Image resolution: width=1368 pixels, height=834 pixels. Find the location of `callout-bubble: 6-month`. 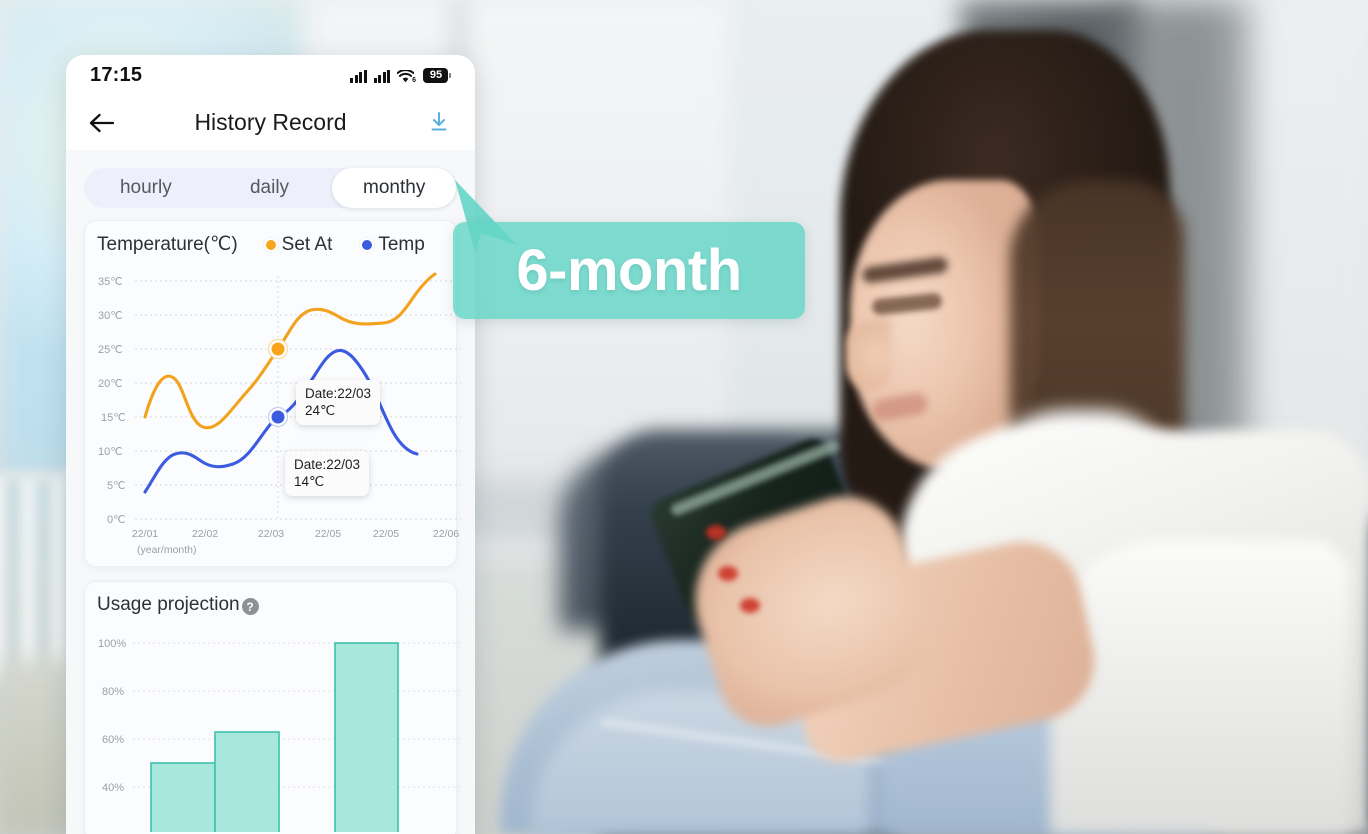

callout-bubble: 6-month is located at coordinates (629, 270).